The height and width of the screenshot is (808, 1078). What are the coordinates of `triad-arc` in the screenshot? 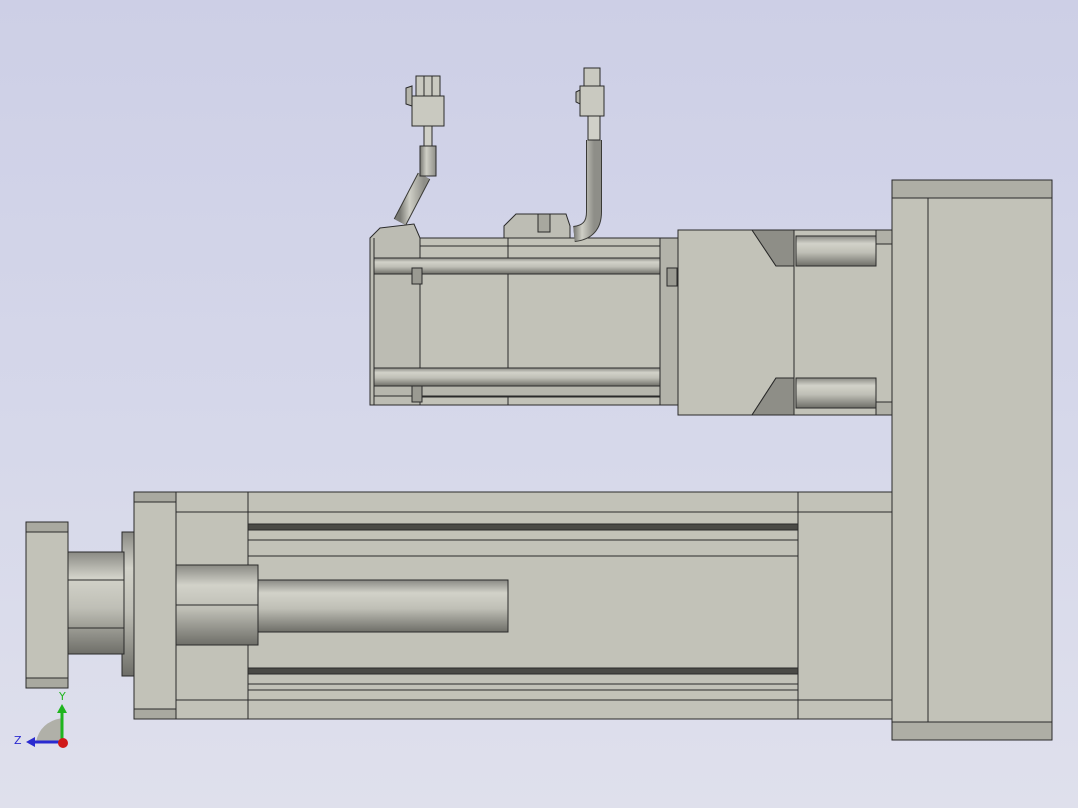 It's located at (49, 730).